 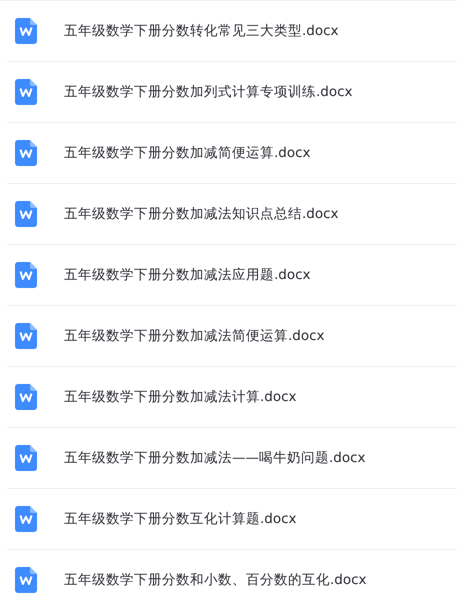 What do you see at coordinates (201, 31) in the screenshot?
I see `file-name: 五年级数学下册分数转化常见三大类型.docx` at bounding box center [201, 31].